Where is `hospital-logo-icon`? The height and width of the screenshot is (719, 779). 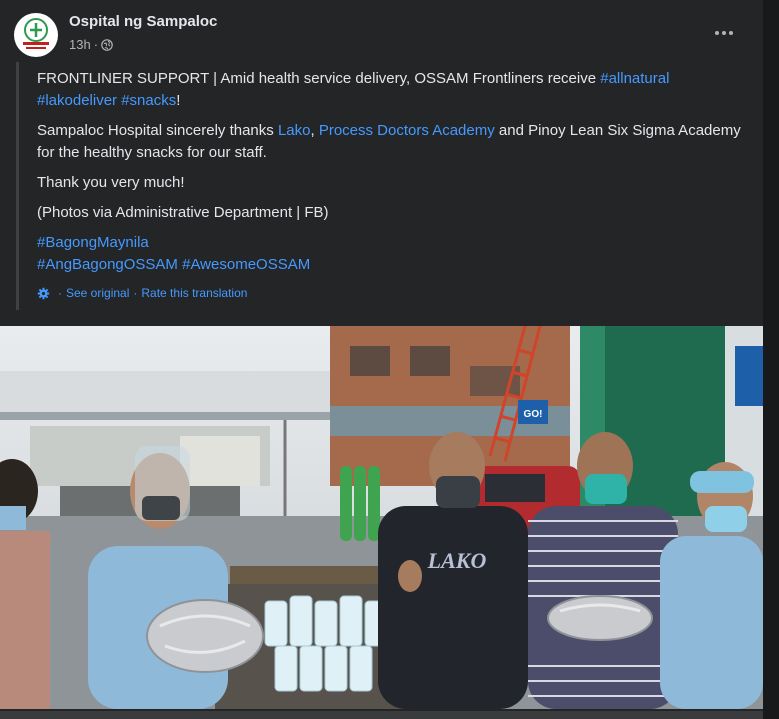 hospital-logo-icon is located at coordinates (36, 35).